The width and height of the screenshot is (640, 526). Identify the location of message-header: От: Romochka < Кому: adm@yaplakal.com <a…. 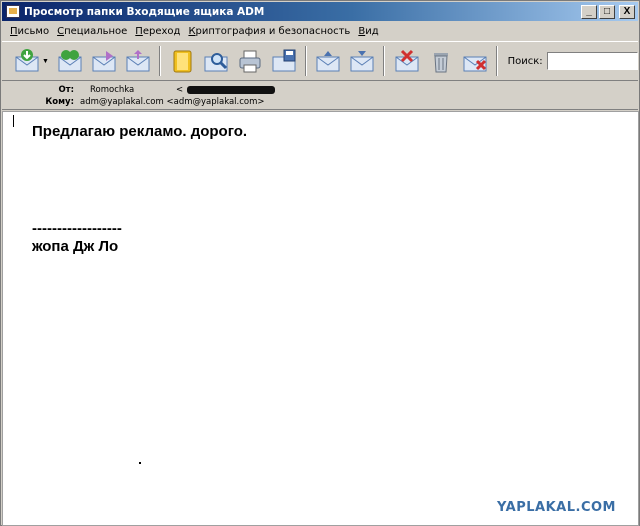
(320, 96).